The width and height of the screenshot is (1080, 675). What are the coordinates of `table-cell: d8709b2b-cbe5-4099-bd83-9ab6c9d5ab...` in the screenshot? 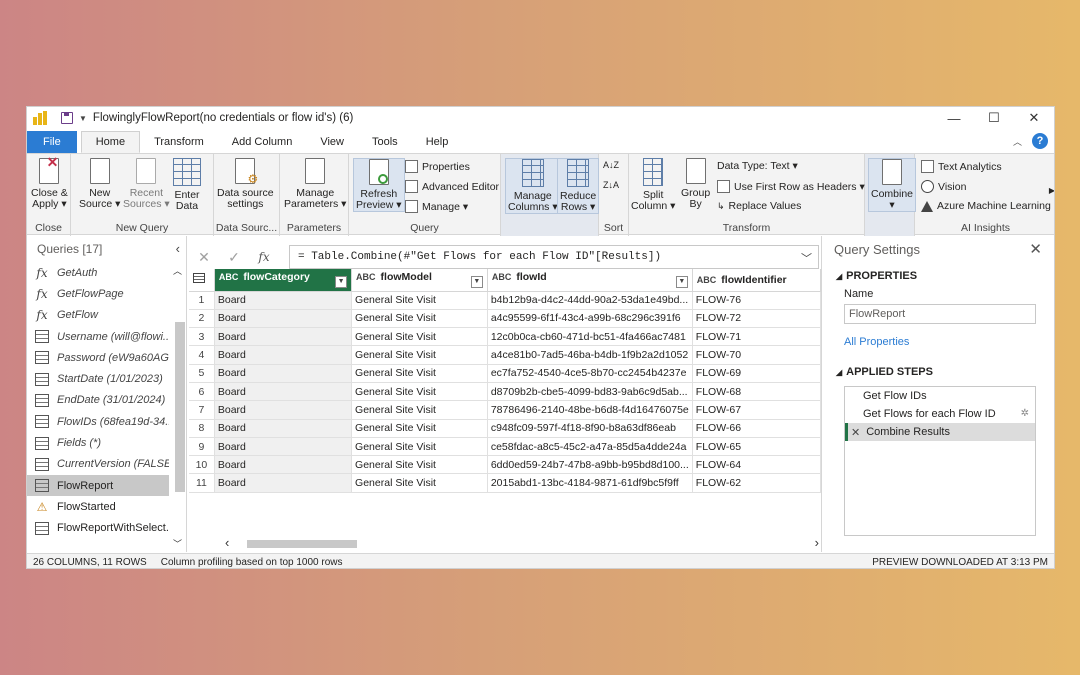 It's located at (590, 392).